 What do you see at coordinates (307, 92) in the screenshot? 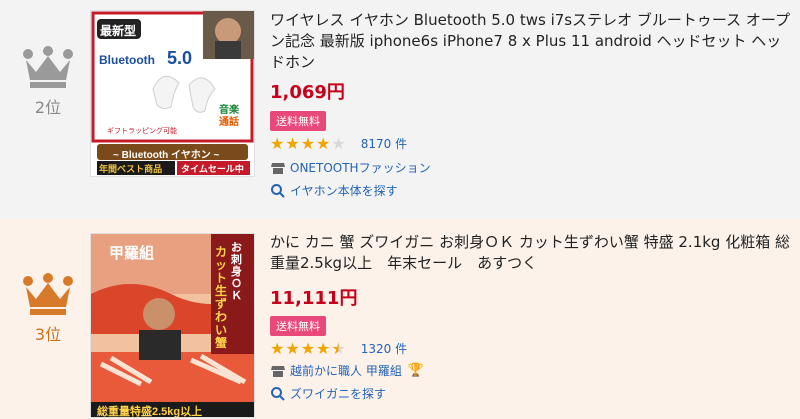
I see `product-price: 1,069円` at bounding box center [307, 92].